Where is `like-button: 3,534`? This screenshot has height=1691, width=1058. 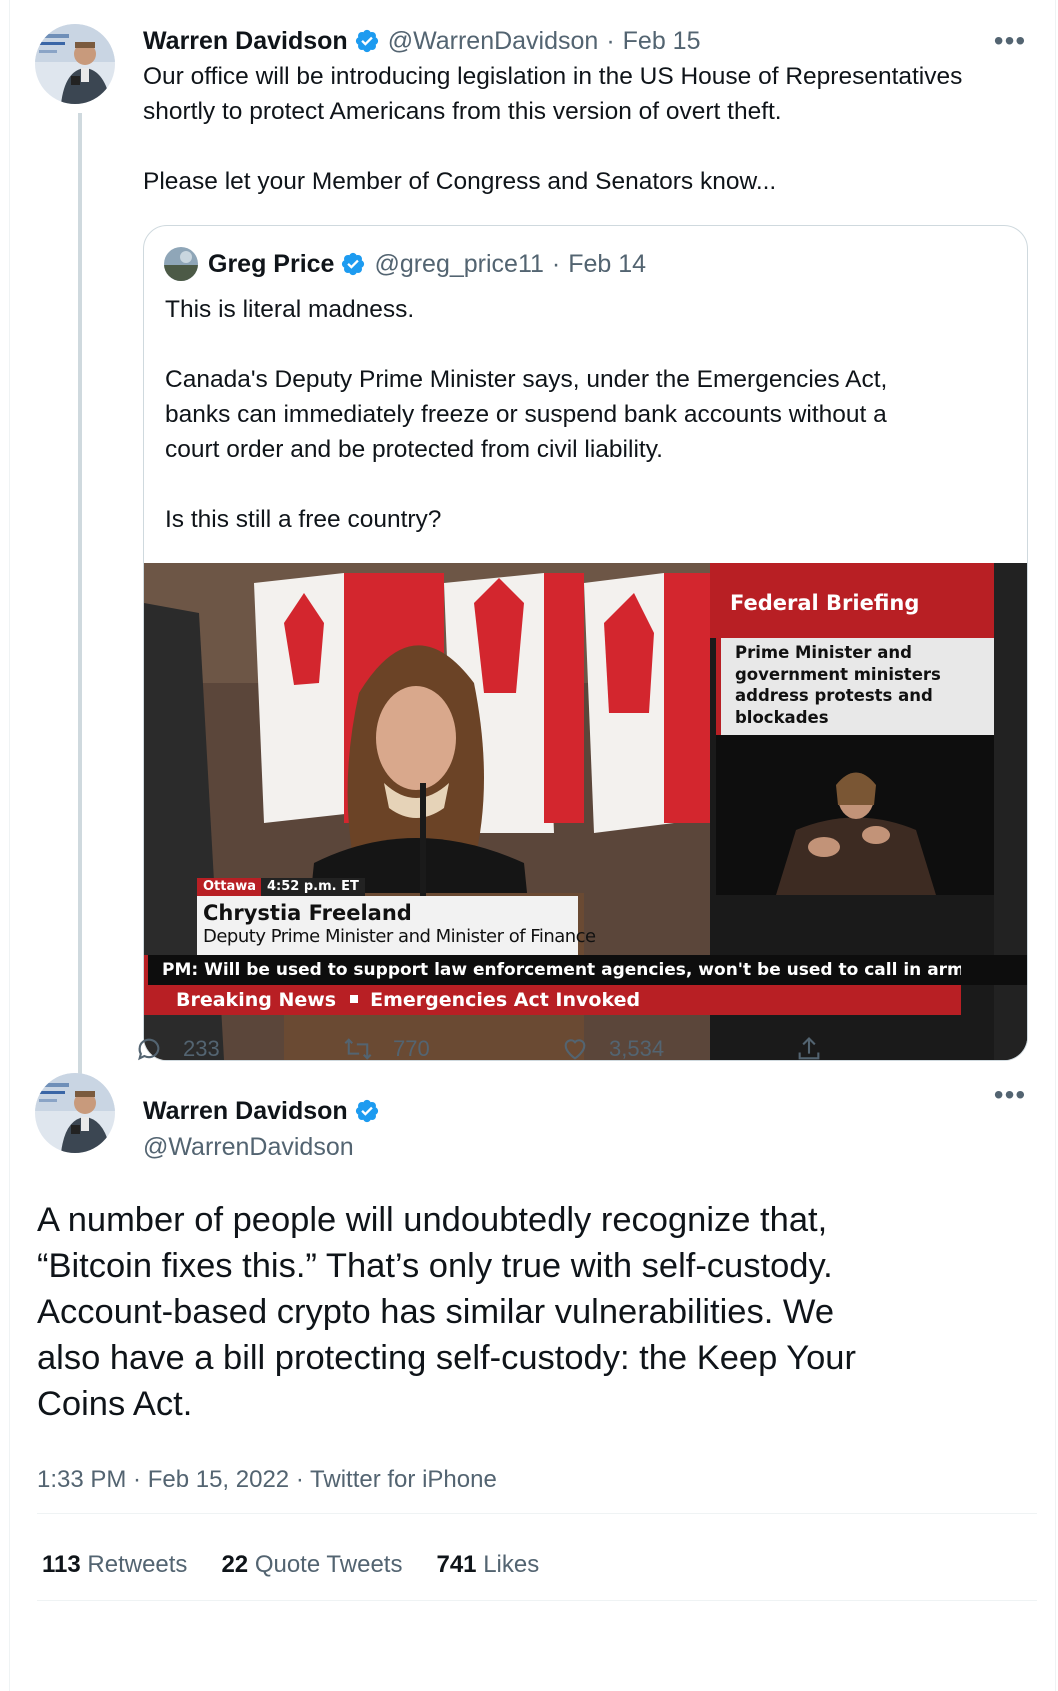 like-button: 3,534 is located at coordinates (612, 1049).